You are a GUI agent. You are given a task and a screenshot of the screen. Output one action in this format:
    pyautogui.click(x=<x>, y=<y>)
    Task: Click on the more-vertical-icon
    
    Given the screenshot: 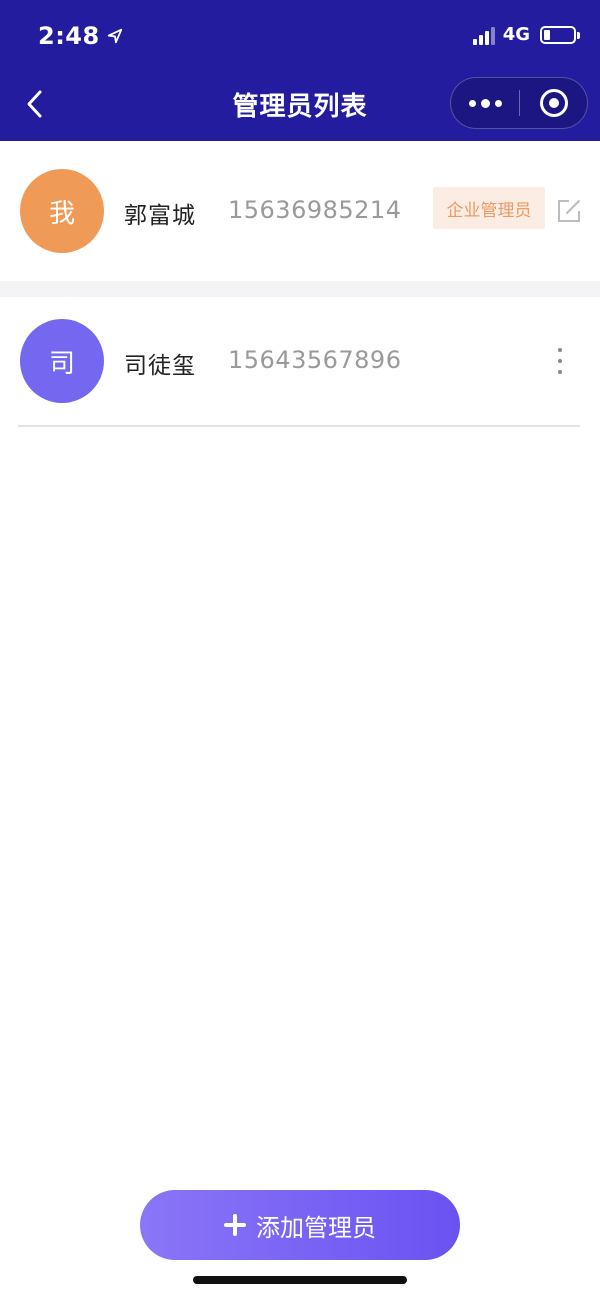 What is the action you would take?
    pyautogui.click(x=560, y=361)
    